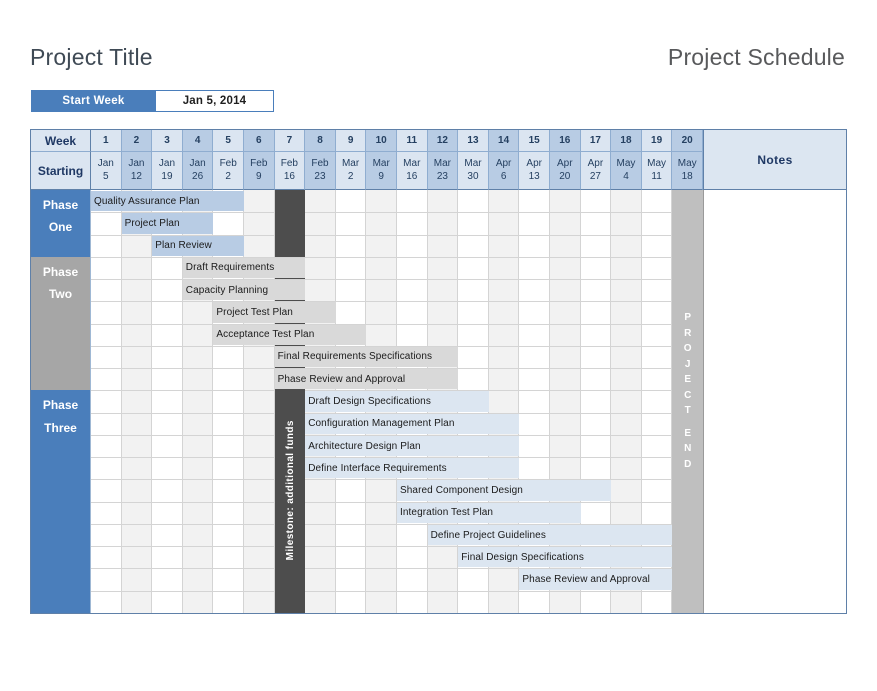  I want to click on week-date-header-18: May 4, so click(626, 171).